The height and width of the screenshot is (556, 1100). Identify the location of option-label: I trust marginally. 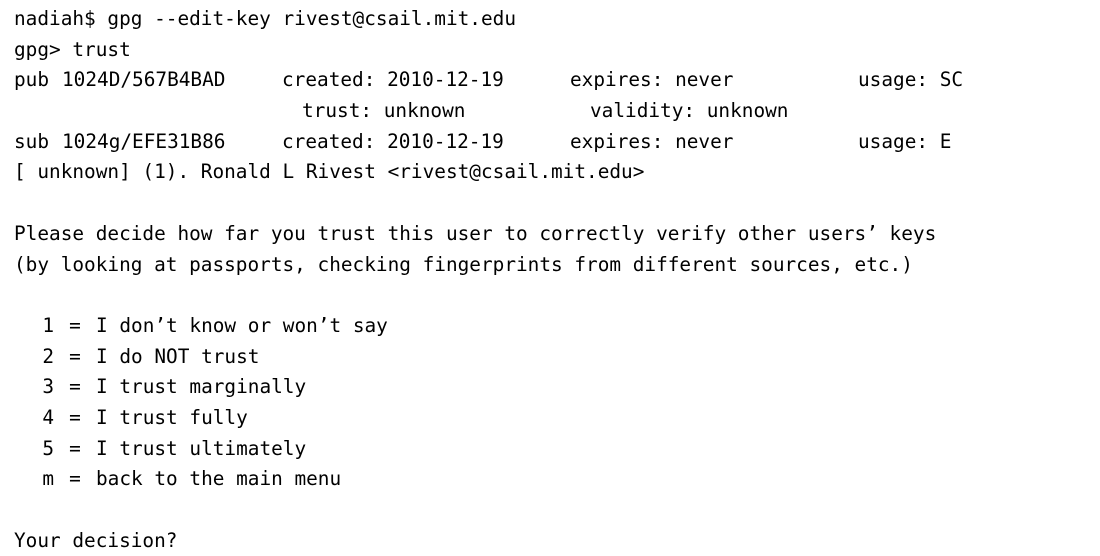
(201, 387).